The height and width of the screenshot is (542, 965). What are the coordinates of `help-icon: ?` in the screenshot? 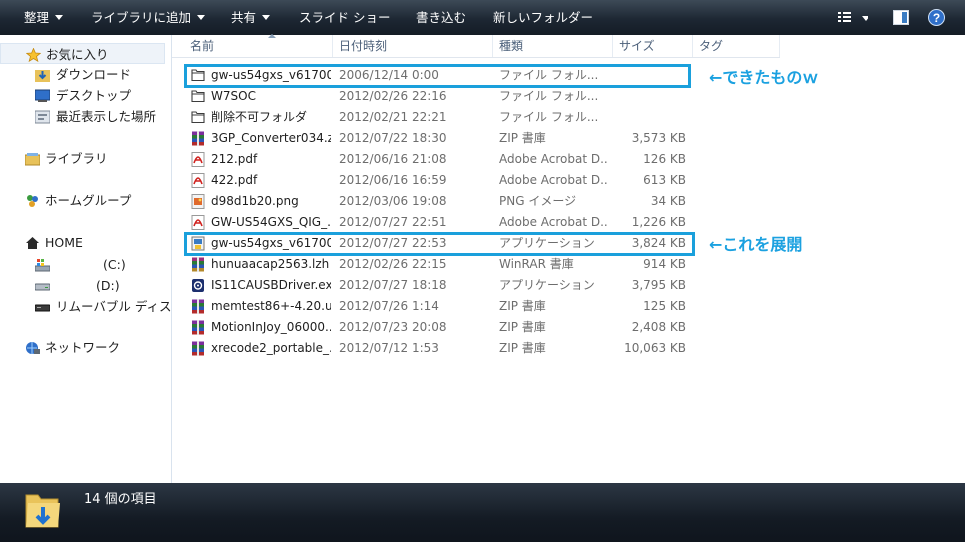 It's located at (936, 19).